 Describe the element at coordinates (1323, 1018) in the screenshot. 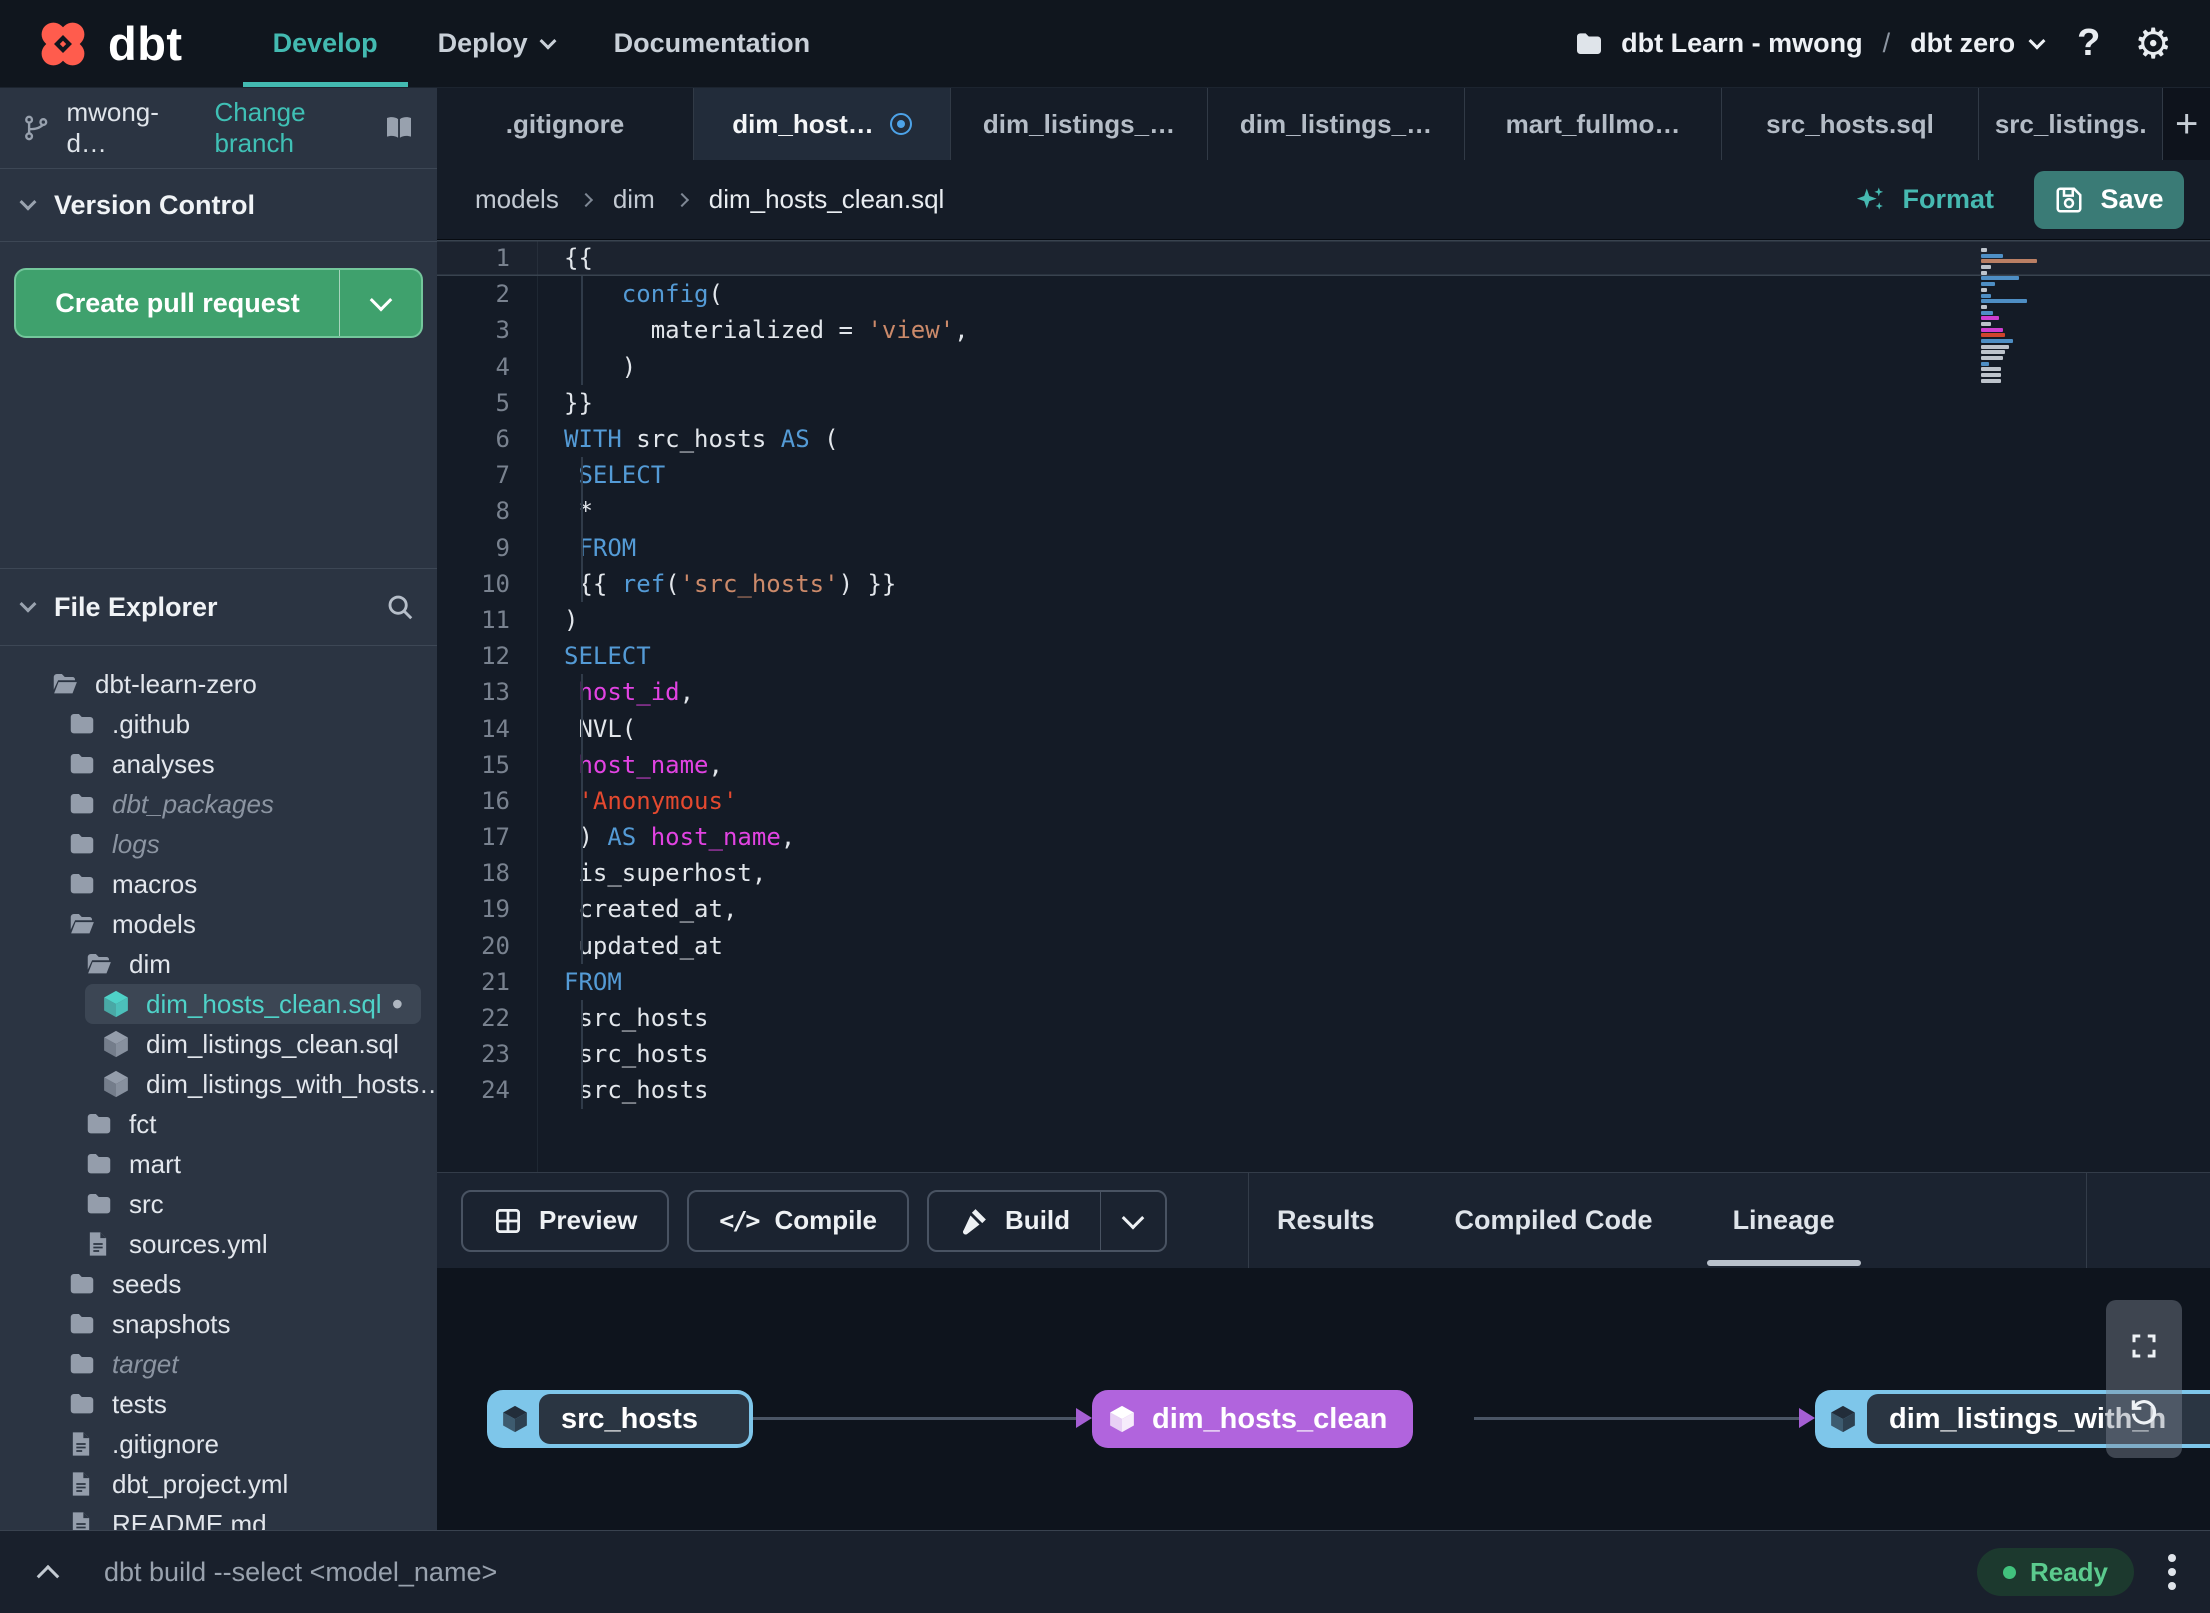

I see `code-line: 22 src_hosts` at that location.